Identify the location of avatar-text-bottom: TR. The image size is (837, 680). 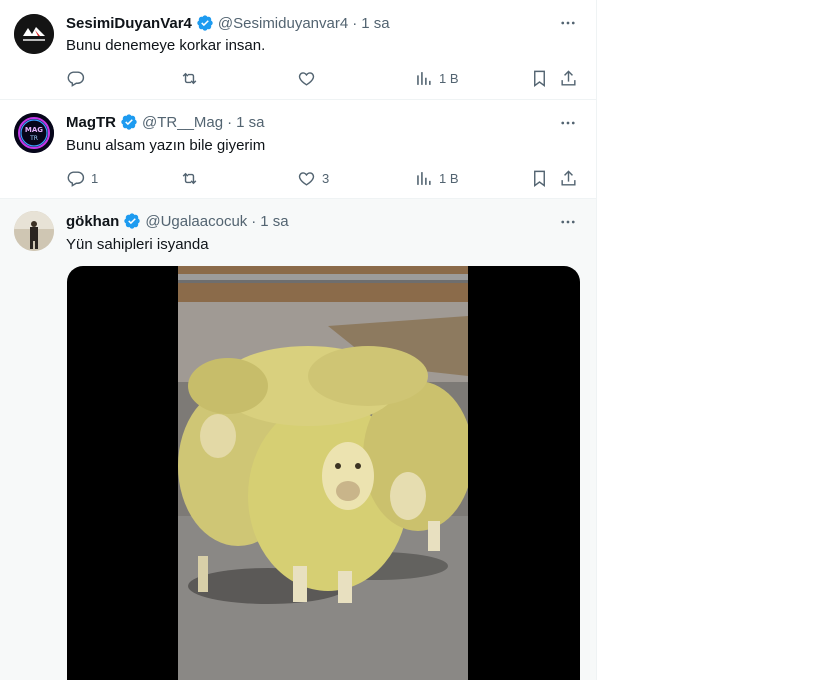
(33, 138).